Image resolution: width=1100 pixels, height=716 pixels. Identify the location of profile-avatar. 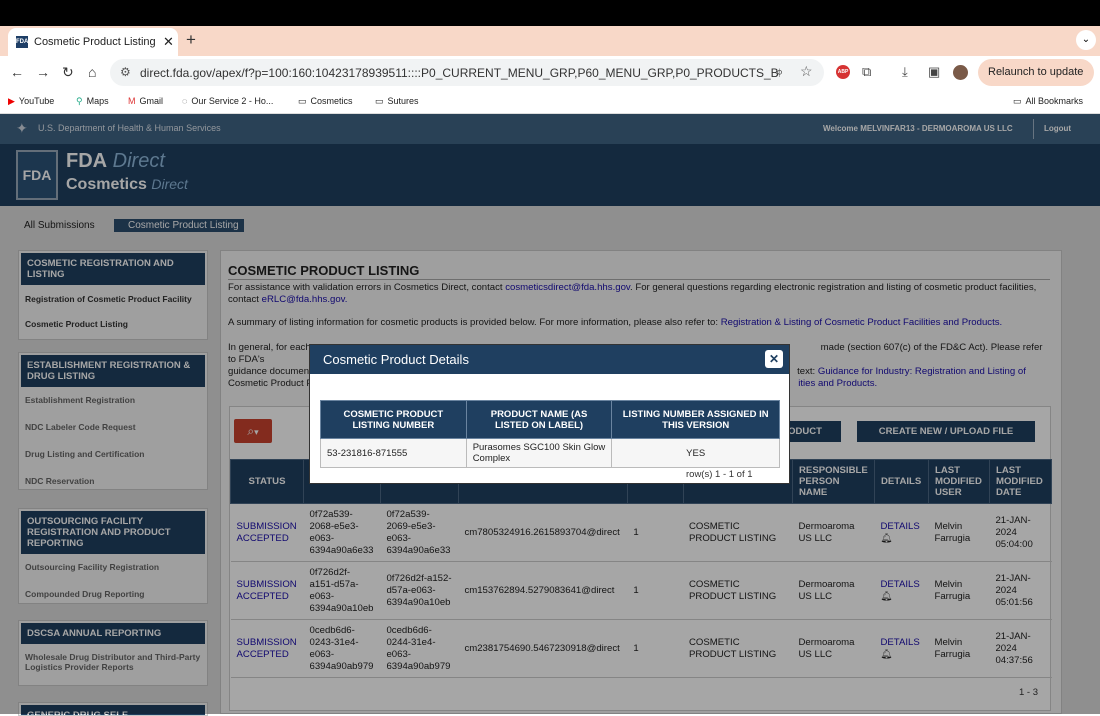
(960, 72).